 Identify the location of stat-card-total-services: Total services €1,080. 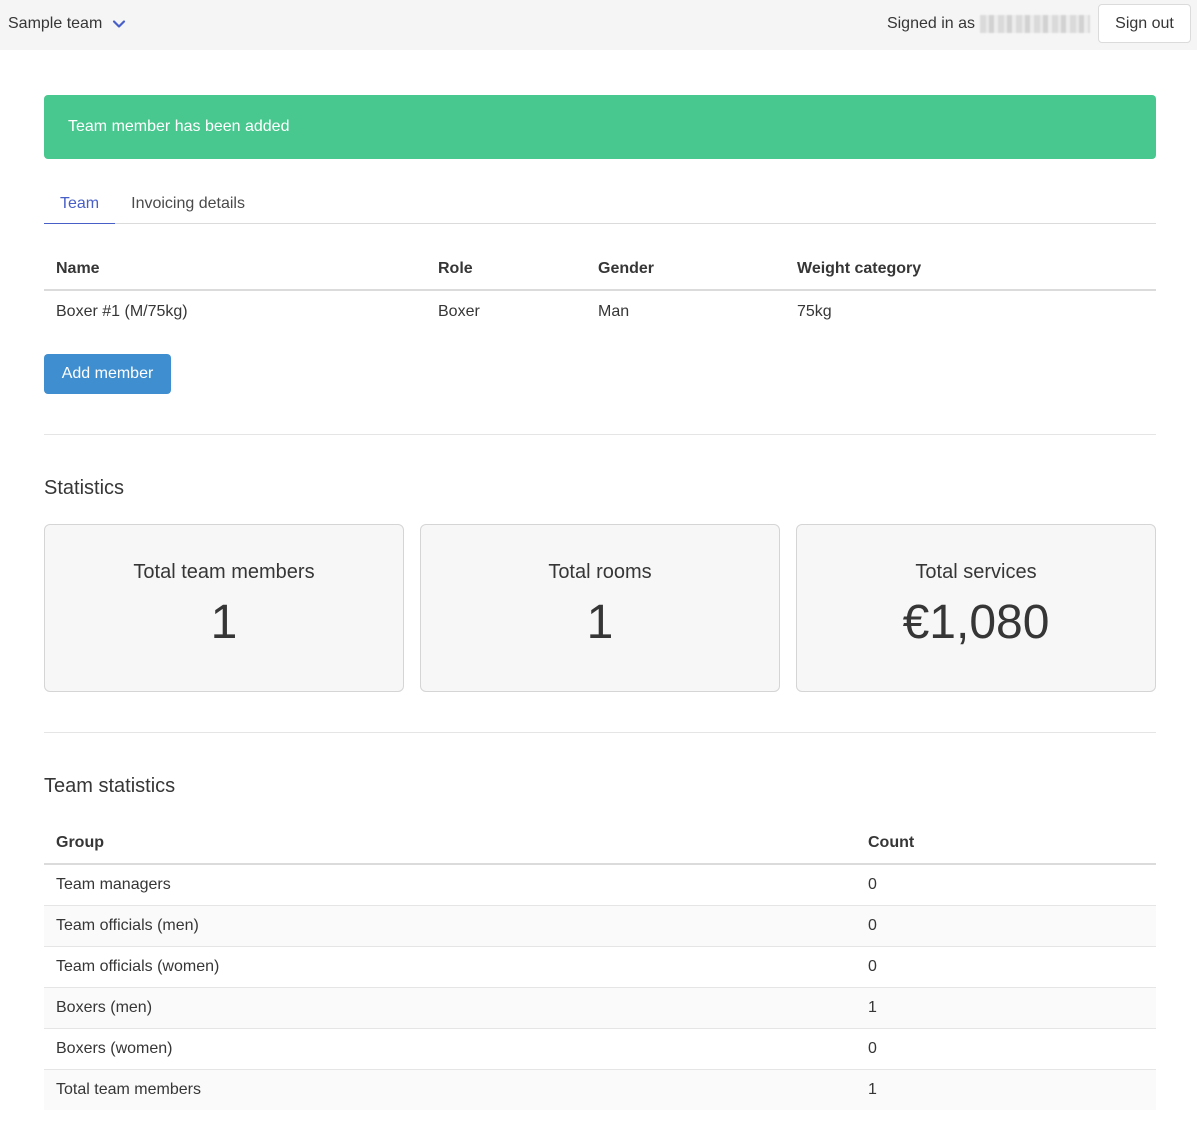
(976, 608).